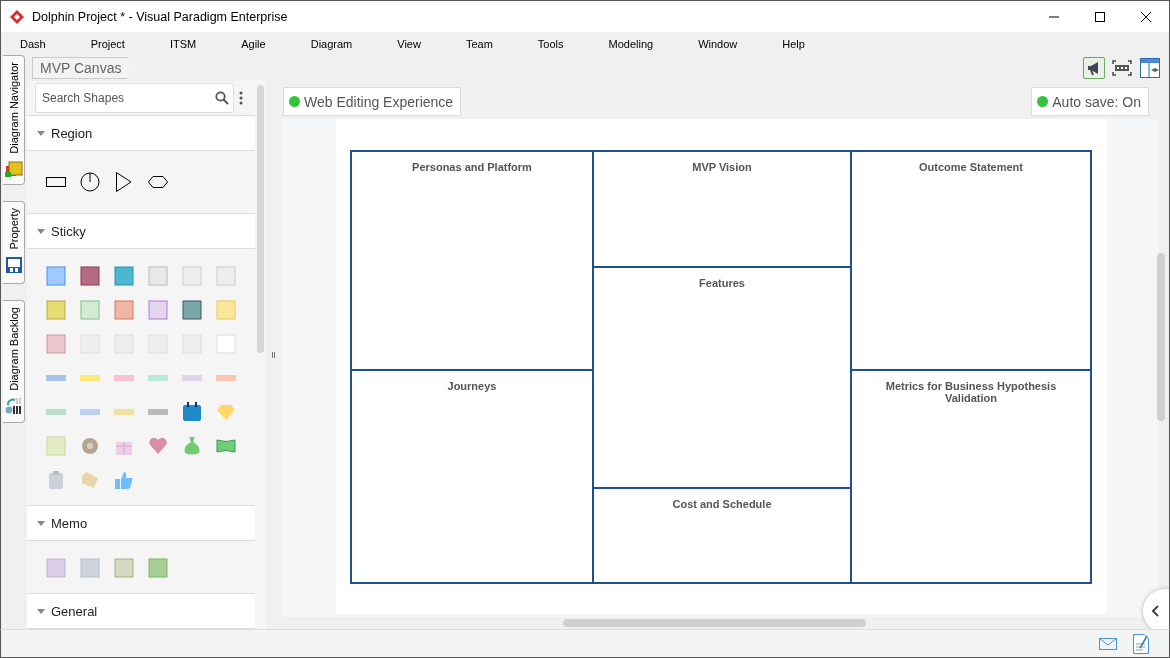 The width and height of the screenshot is (1170, 658). What do you see at coordinates (372, 102) in the screenshot?
I see `status-badge: Web Editing Experience` at bounding box center [372, 102].